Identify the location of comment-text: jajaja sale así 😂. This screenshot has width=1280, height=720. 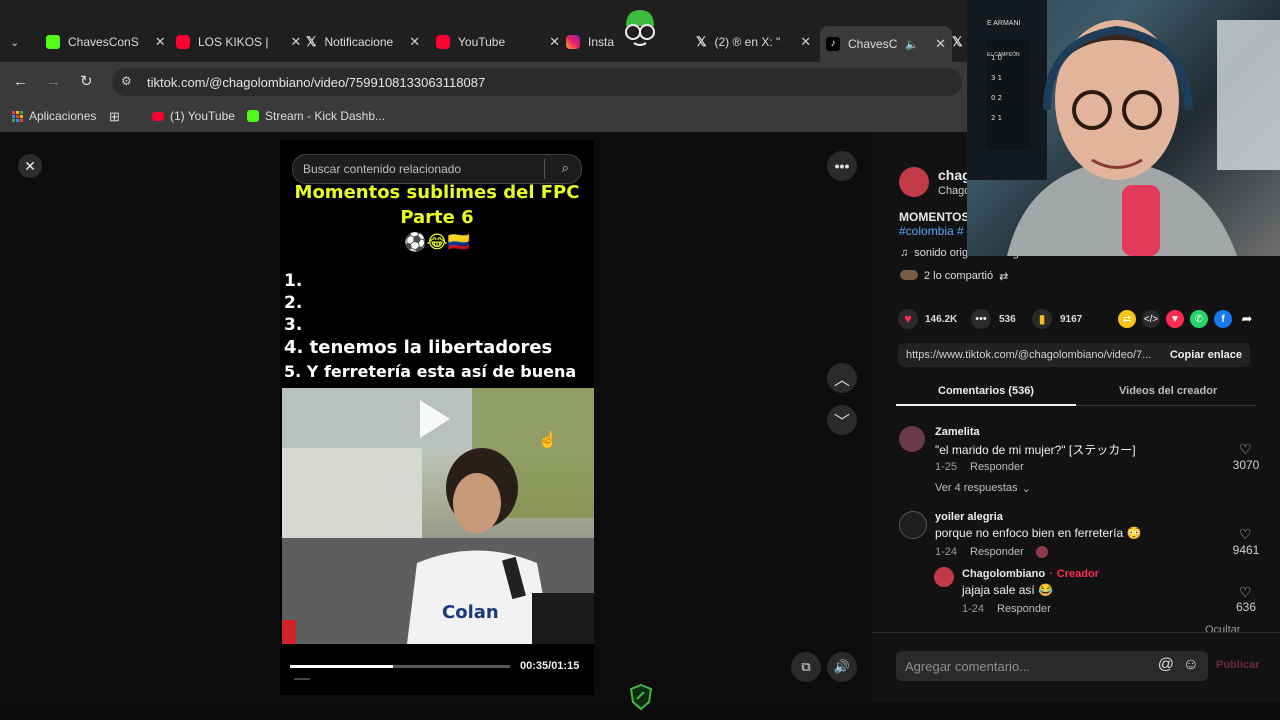
(1007, 590).